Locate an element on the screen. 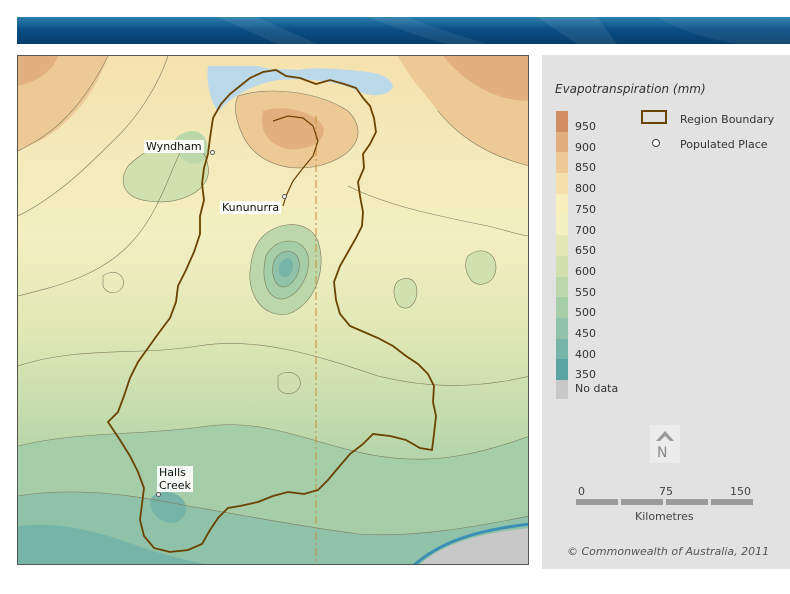  legend-label-450: 450 is located at coordinates (585, 333).